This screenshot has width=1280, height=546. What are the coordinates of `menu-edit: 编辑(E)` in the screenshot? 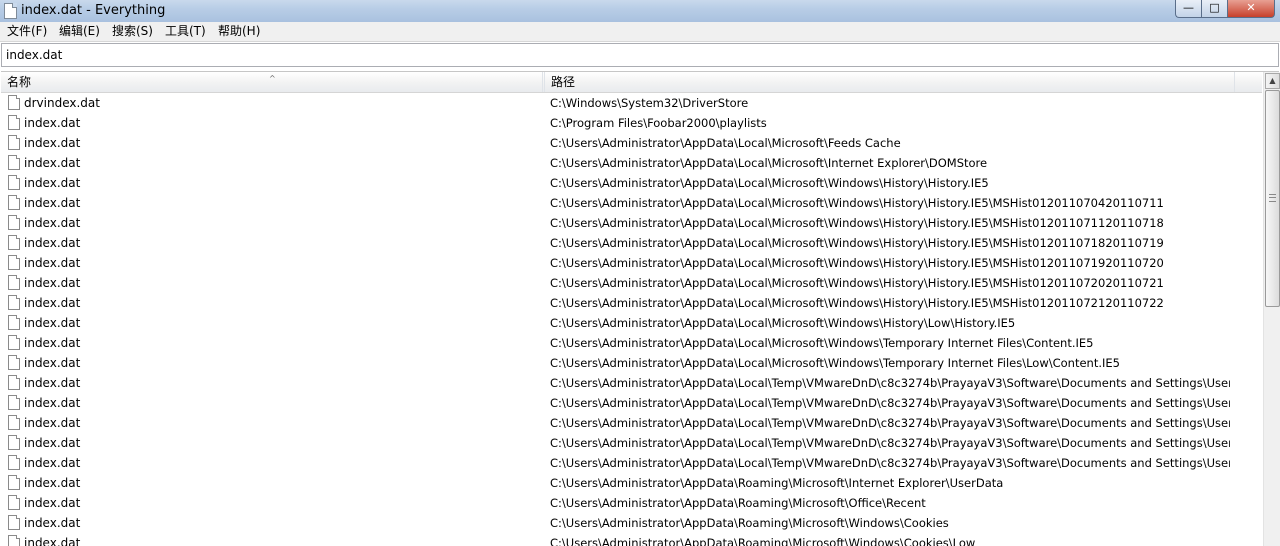 It's located at (79, 31).